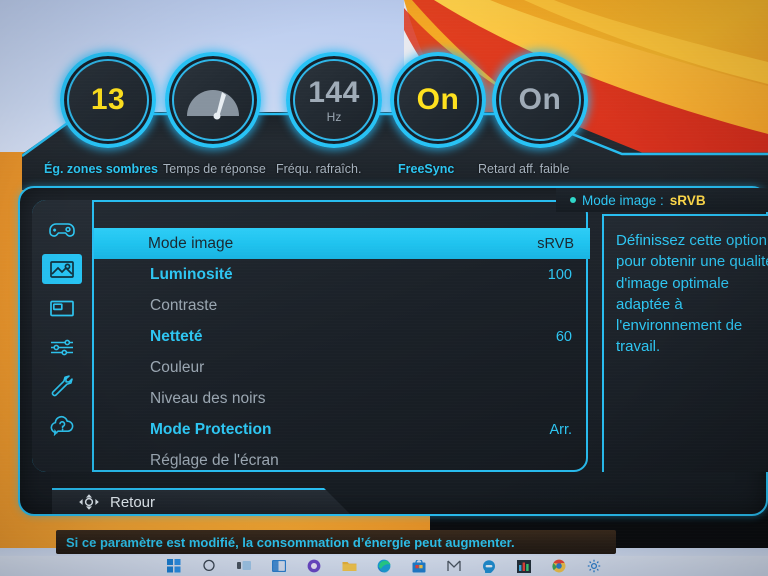 The height and width of the screenshot is (576, 768). Describe the element at coordinates (342, 460) in the screenshot. I see `menu-row-reglage-de-l-ecran: Réglage de l'écran` at that location.